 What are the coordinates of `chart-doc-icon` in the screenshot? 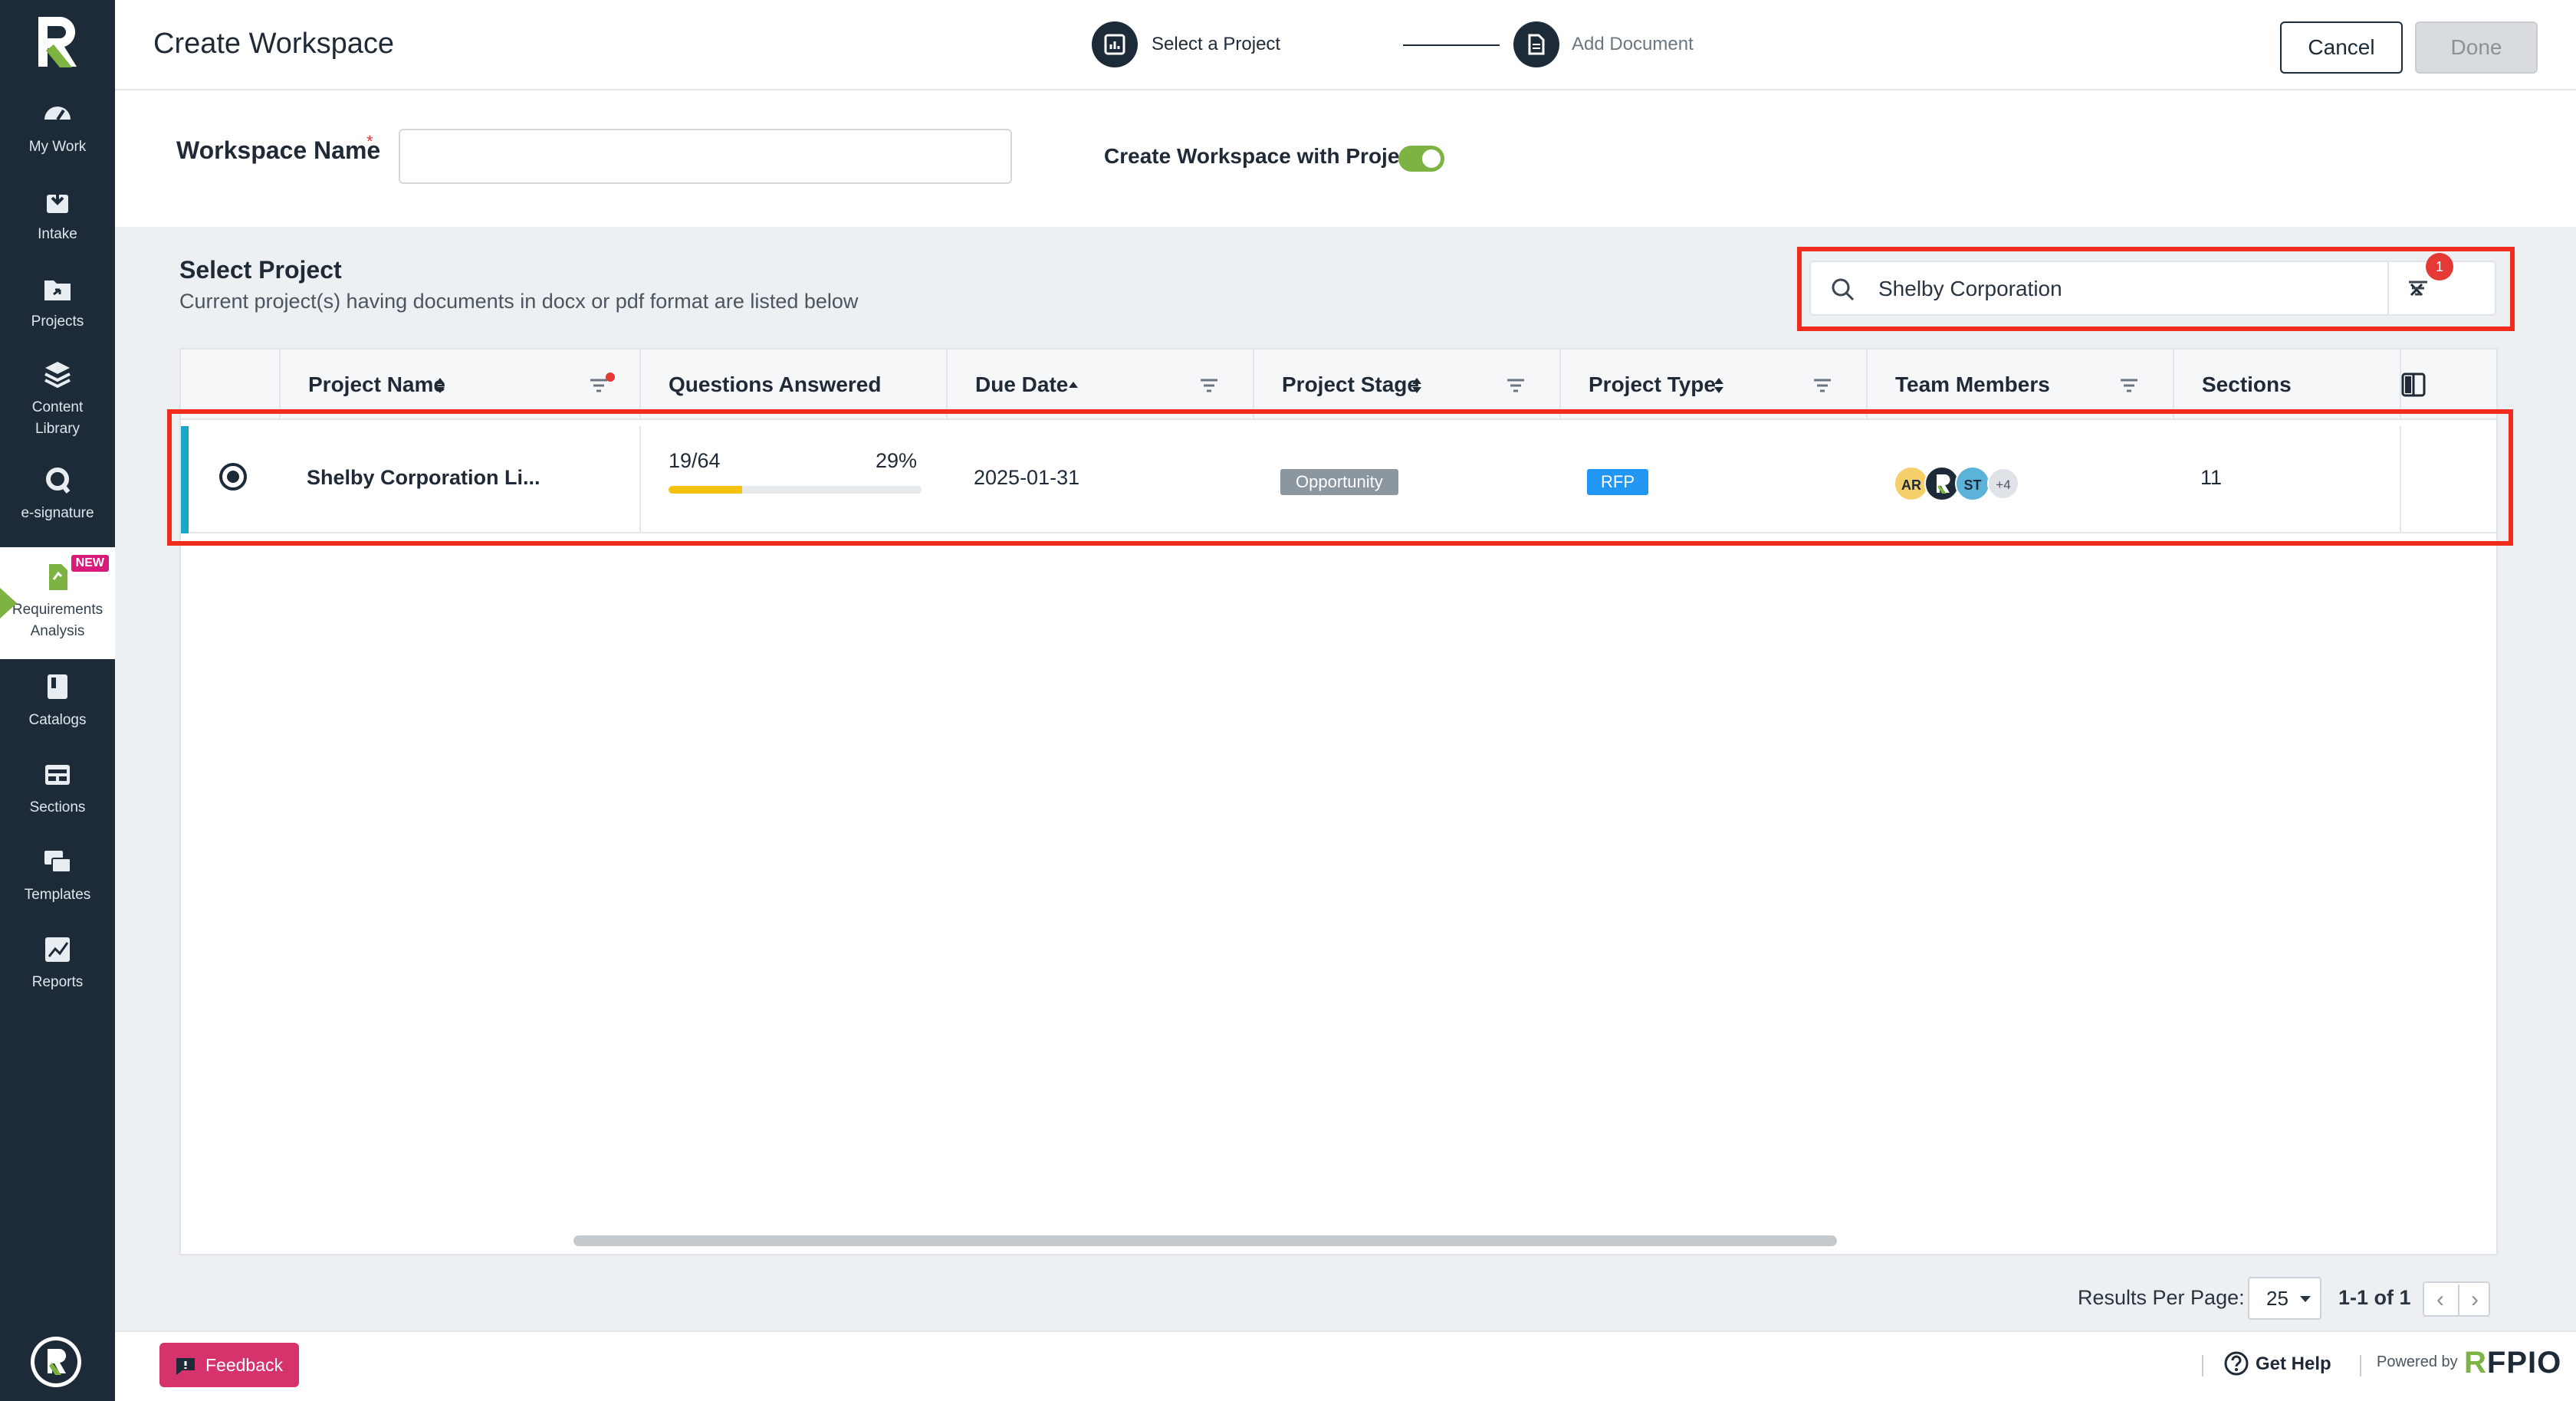 It's located at (1114, 44).